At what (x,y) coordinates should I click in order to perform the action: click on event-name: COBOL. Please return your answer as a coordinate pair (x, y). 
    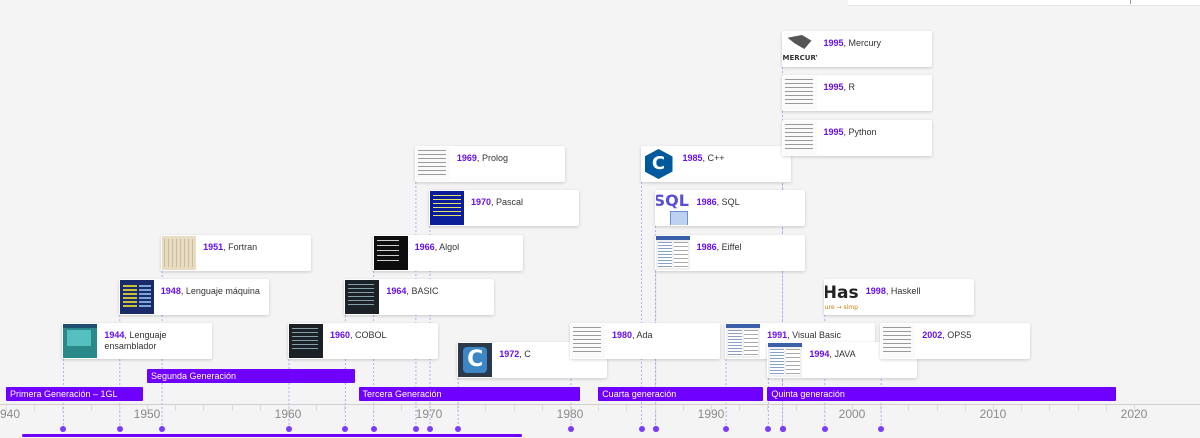
    Looking at the image, I should click on (371, 335).